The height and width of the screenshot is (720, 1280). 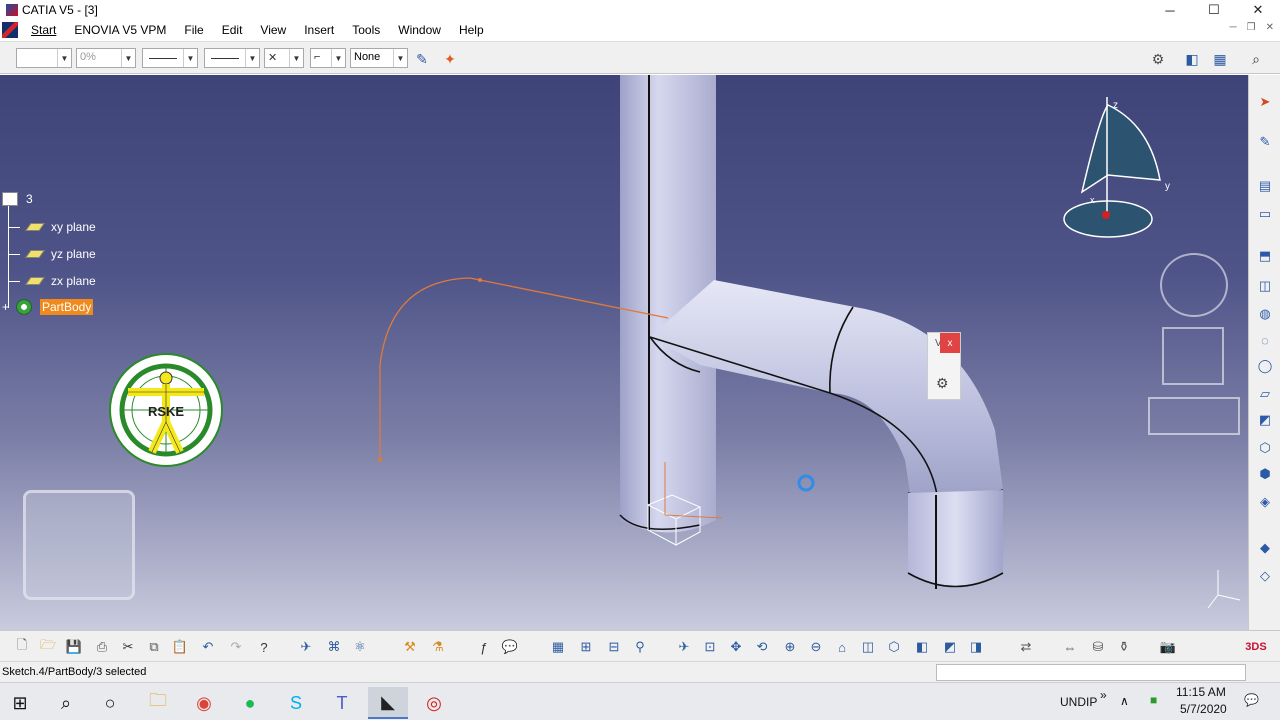 What do you see at coordinates (208, 647) in the screenshot?
I see `undo-icon: ↶` at bounding box center [208, 647].